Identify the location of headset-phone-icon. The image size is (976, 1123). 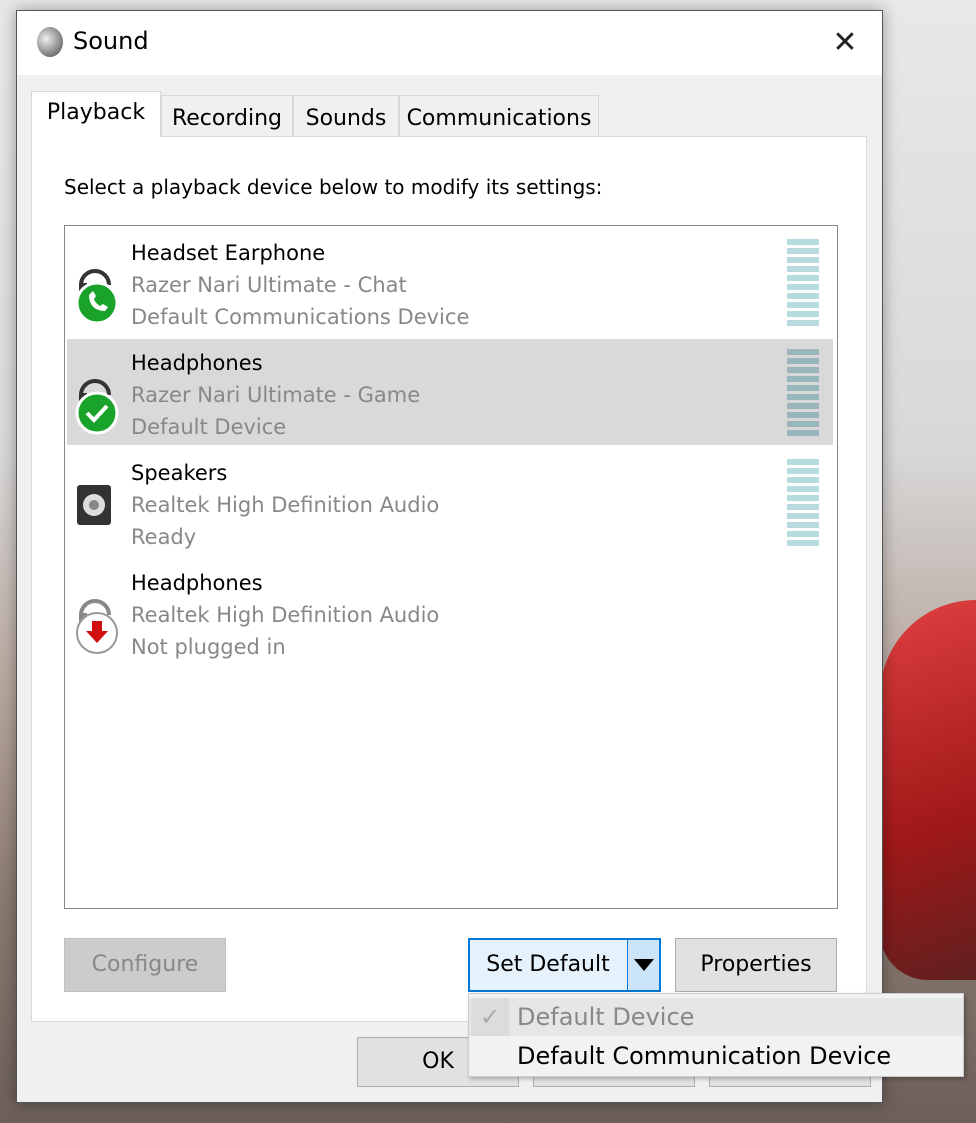
(97, 297).